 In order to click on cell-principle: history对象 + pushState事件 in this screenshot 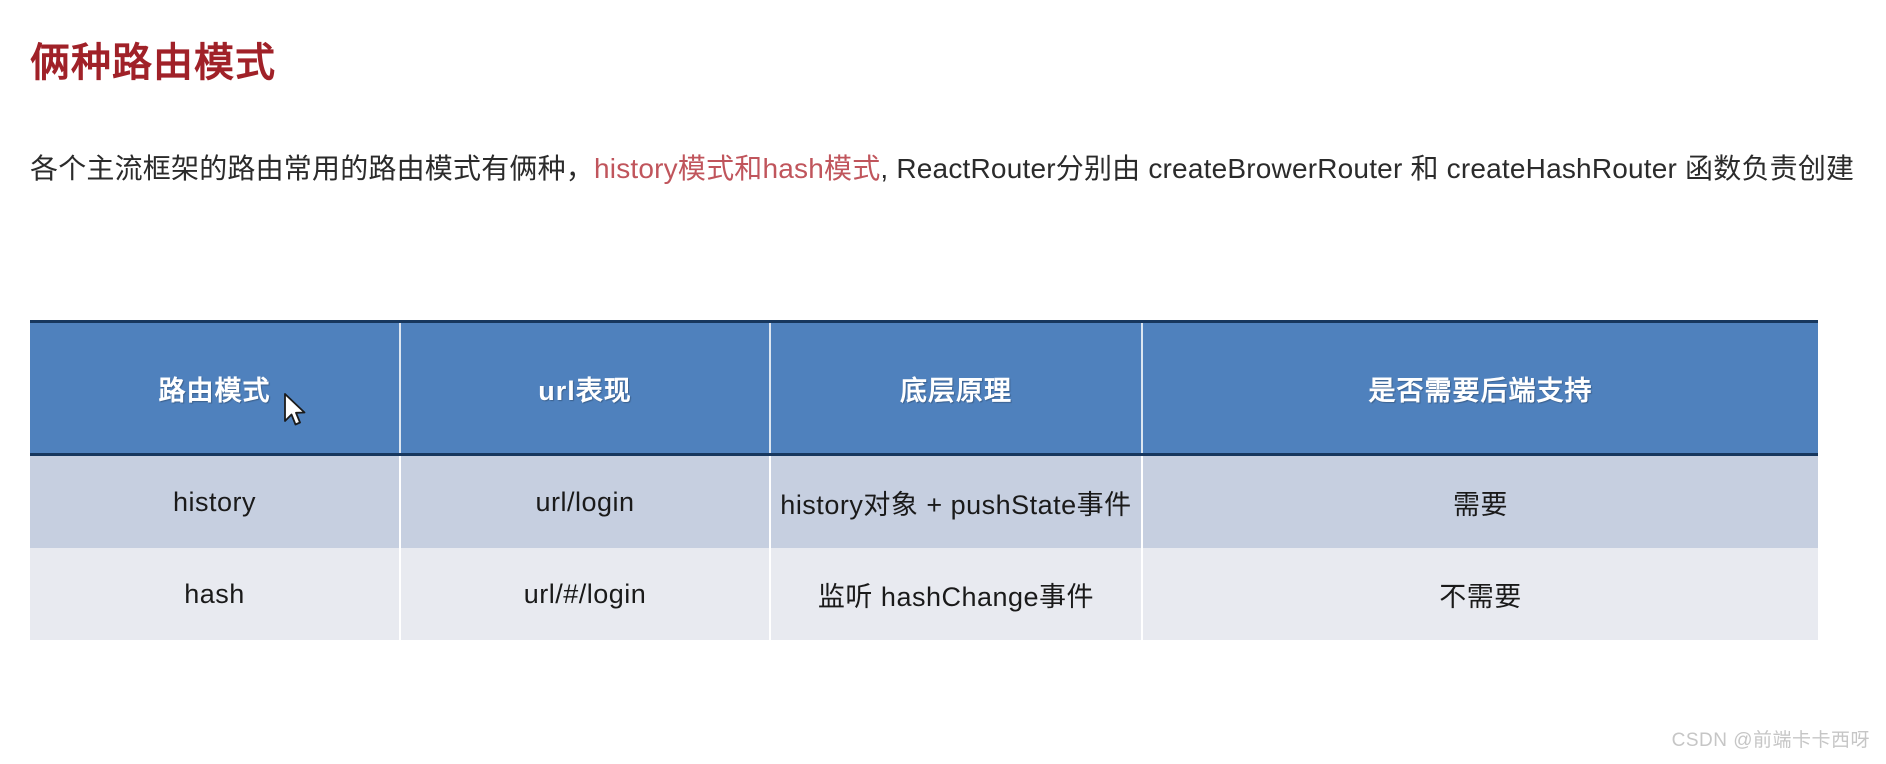, I will do `click(956, 501)`.